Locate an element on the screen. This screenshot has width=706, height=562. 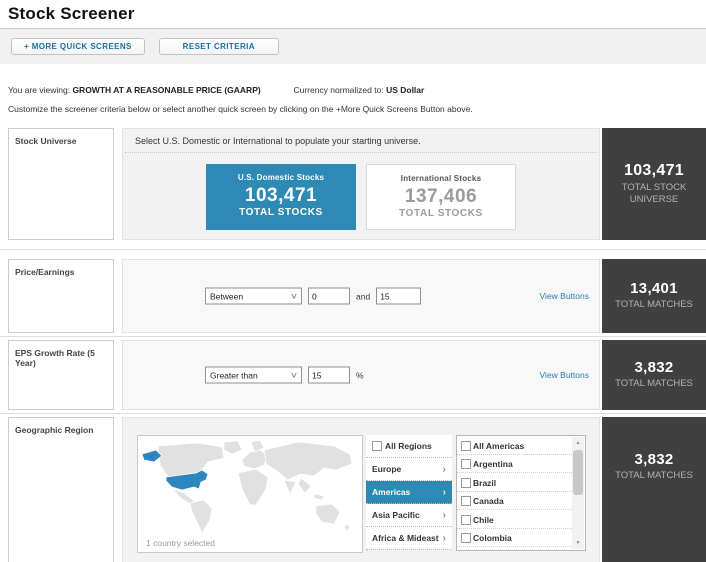
pe-min-input is located at coordinates (329, 296).